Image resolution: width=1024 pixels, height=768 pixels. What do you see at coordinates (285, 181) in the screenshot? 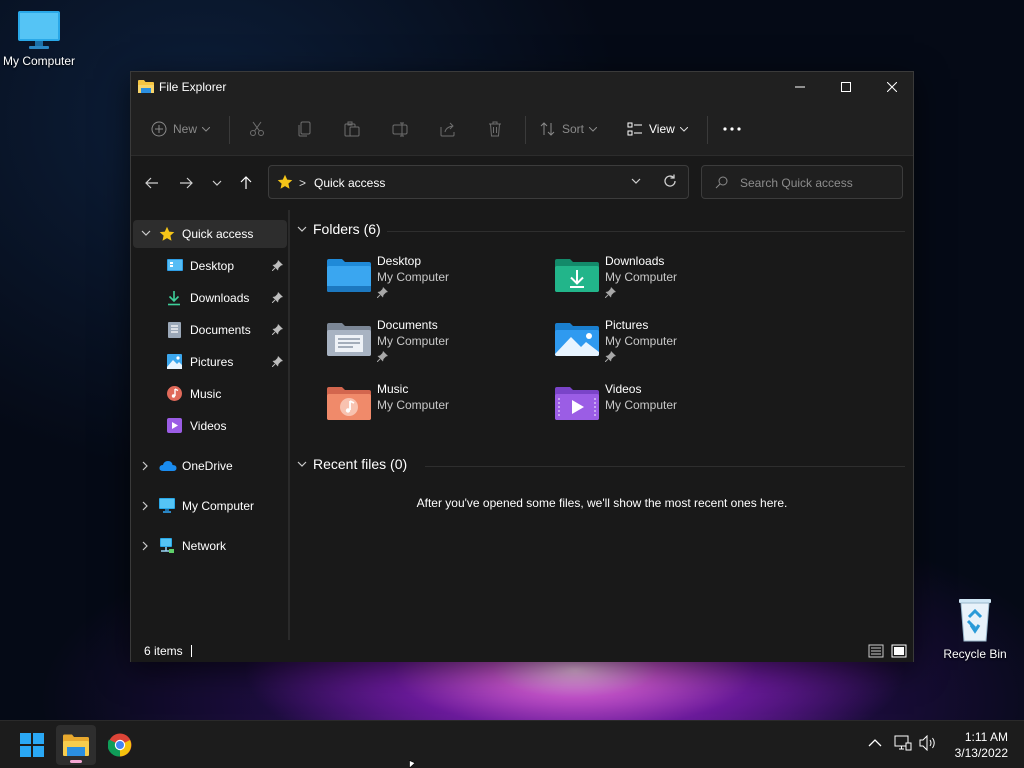
I see `star-icon` at bounding box center [285, 181].